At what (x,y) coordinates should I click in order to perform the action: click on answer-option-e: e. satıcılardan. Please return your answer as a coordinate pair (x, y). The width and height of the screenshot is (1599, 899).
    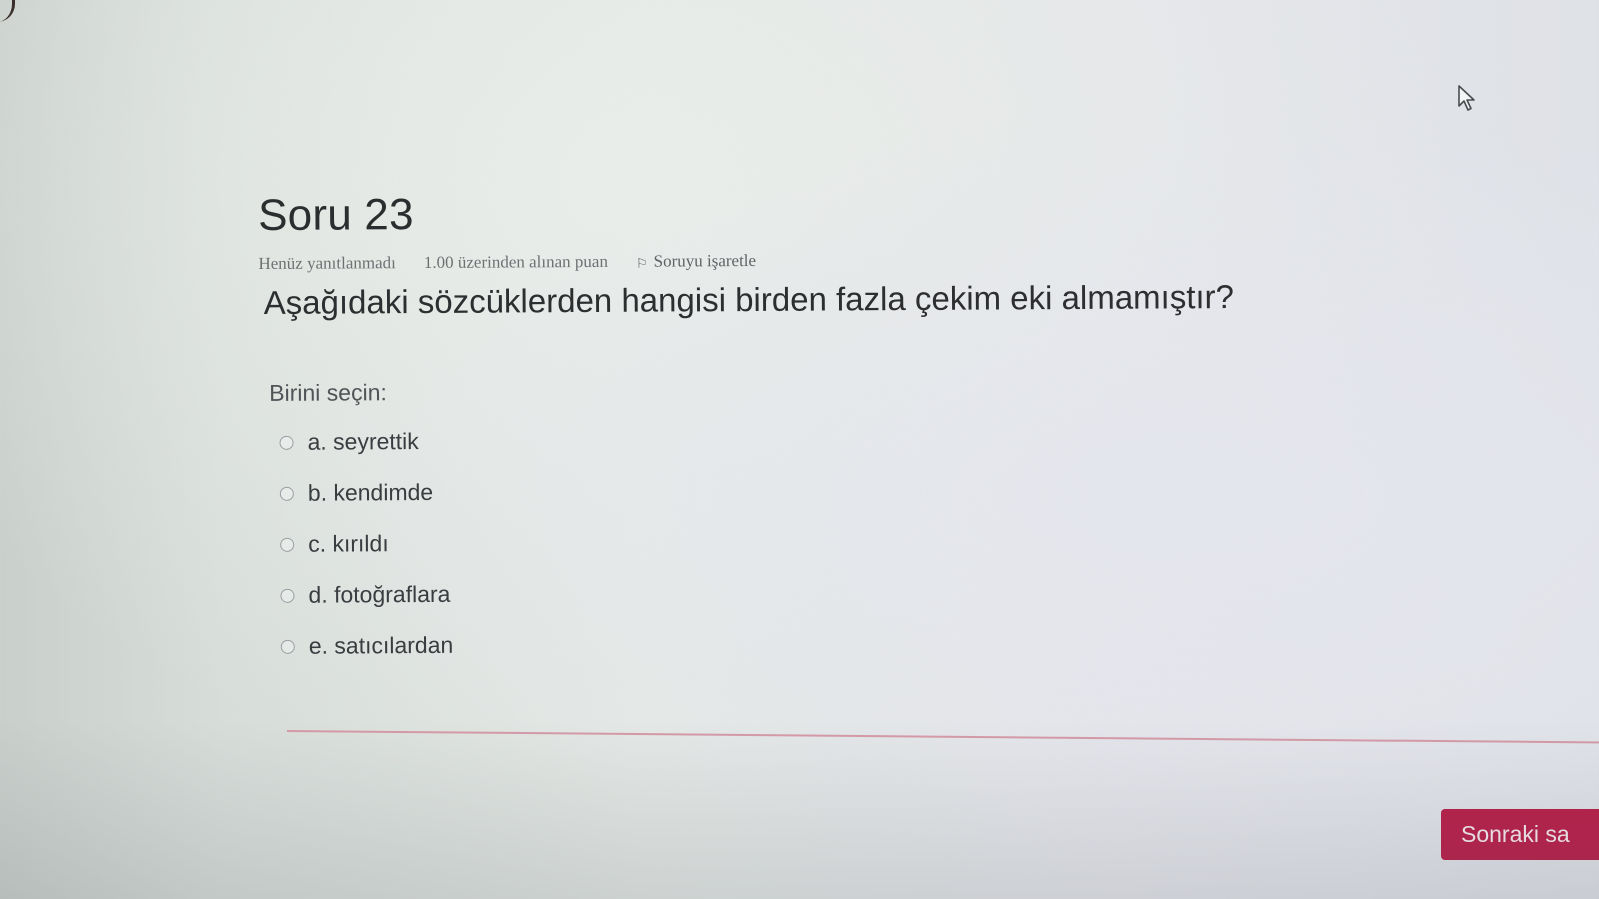
    Looking at the image, I should click on (930, 642).